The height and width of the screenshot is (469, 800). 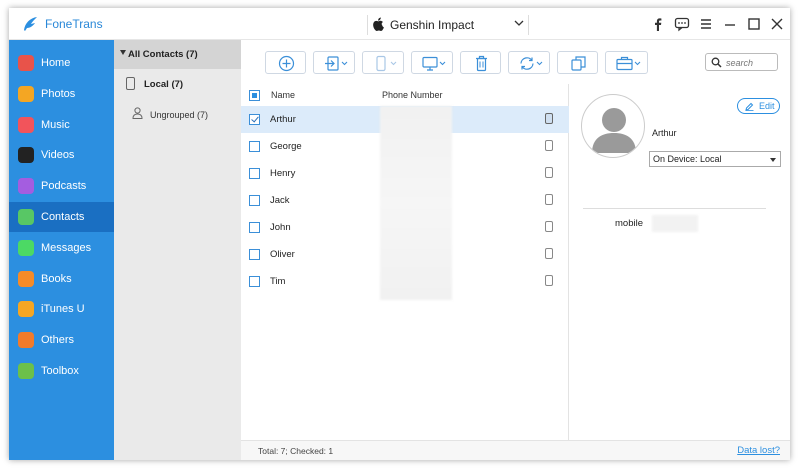 What do you see at coordinates (163, 54) in the screenshot?
I see `group-all-contacts-label: All Contacts (7)` at bounding box center [163, 54].